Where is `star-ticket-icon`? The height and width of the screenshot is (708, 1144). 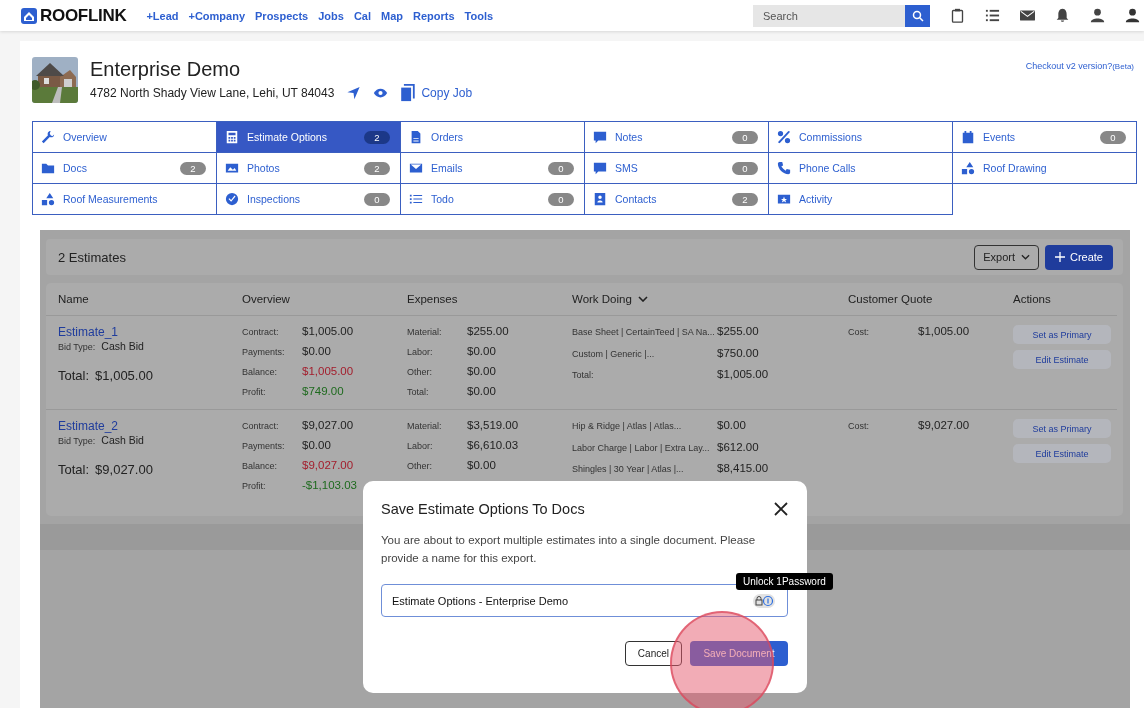
star-ticket-icon is located at coordinates (784, 199).